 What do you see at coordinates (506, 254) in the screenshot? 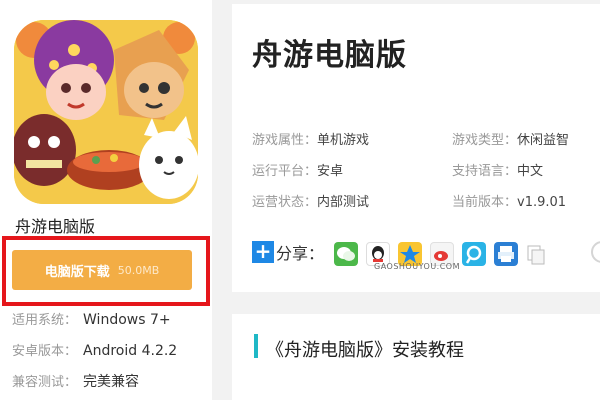
I see `print-icon` at bounding box center [506, 254].